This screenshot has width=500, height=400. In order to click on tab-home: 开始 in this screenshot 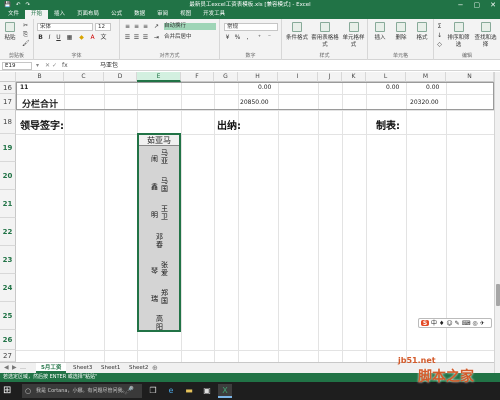, I will do `click(37, 14)`.